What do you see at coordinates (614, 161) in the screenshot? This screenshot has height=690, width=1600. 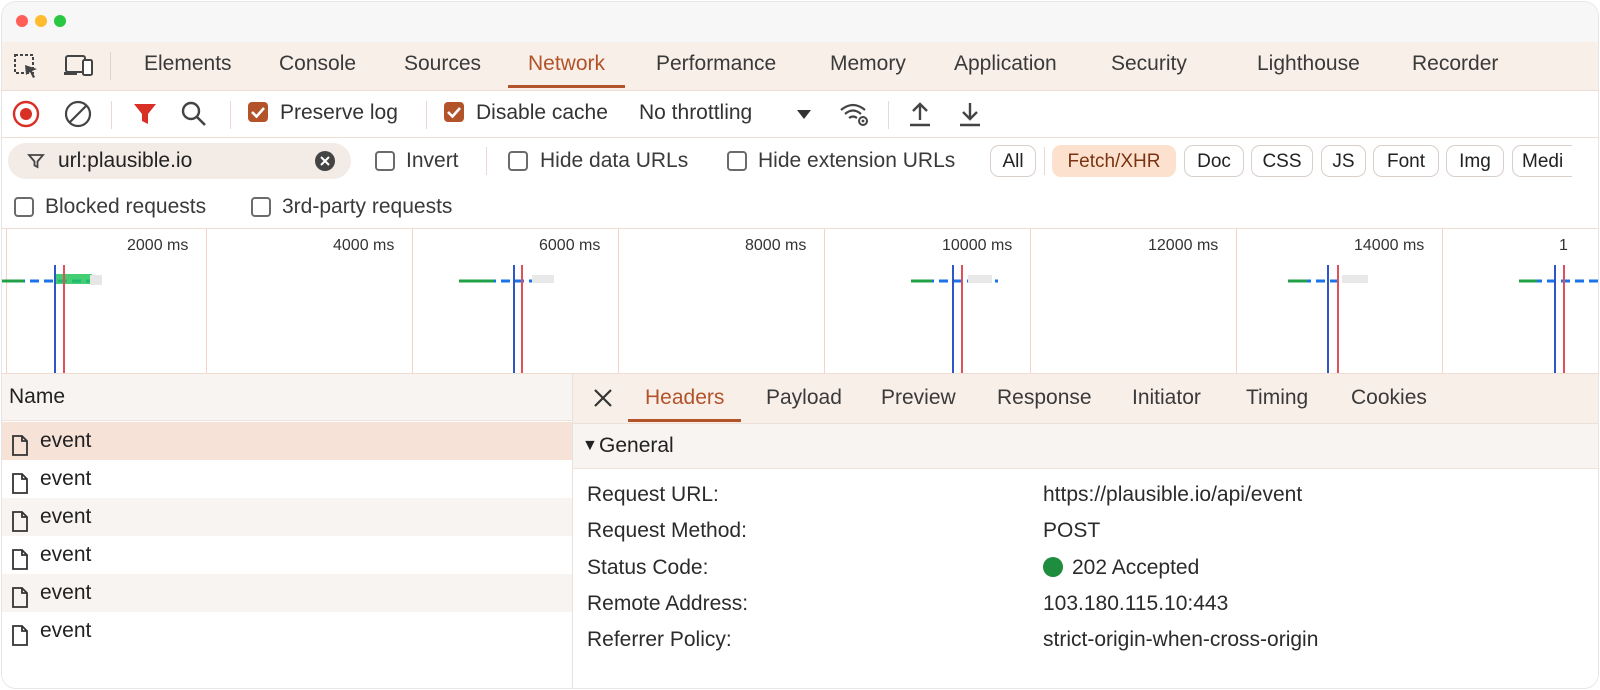 I see `hide-data-urls-label: Hide data URLs` at bounding box center [614, 161].